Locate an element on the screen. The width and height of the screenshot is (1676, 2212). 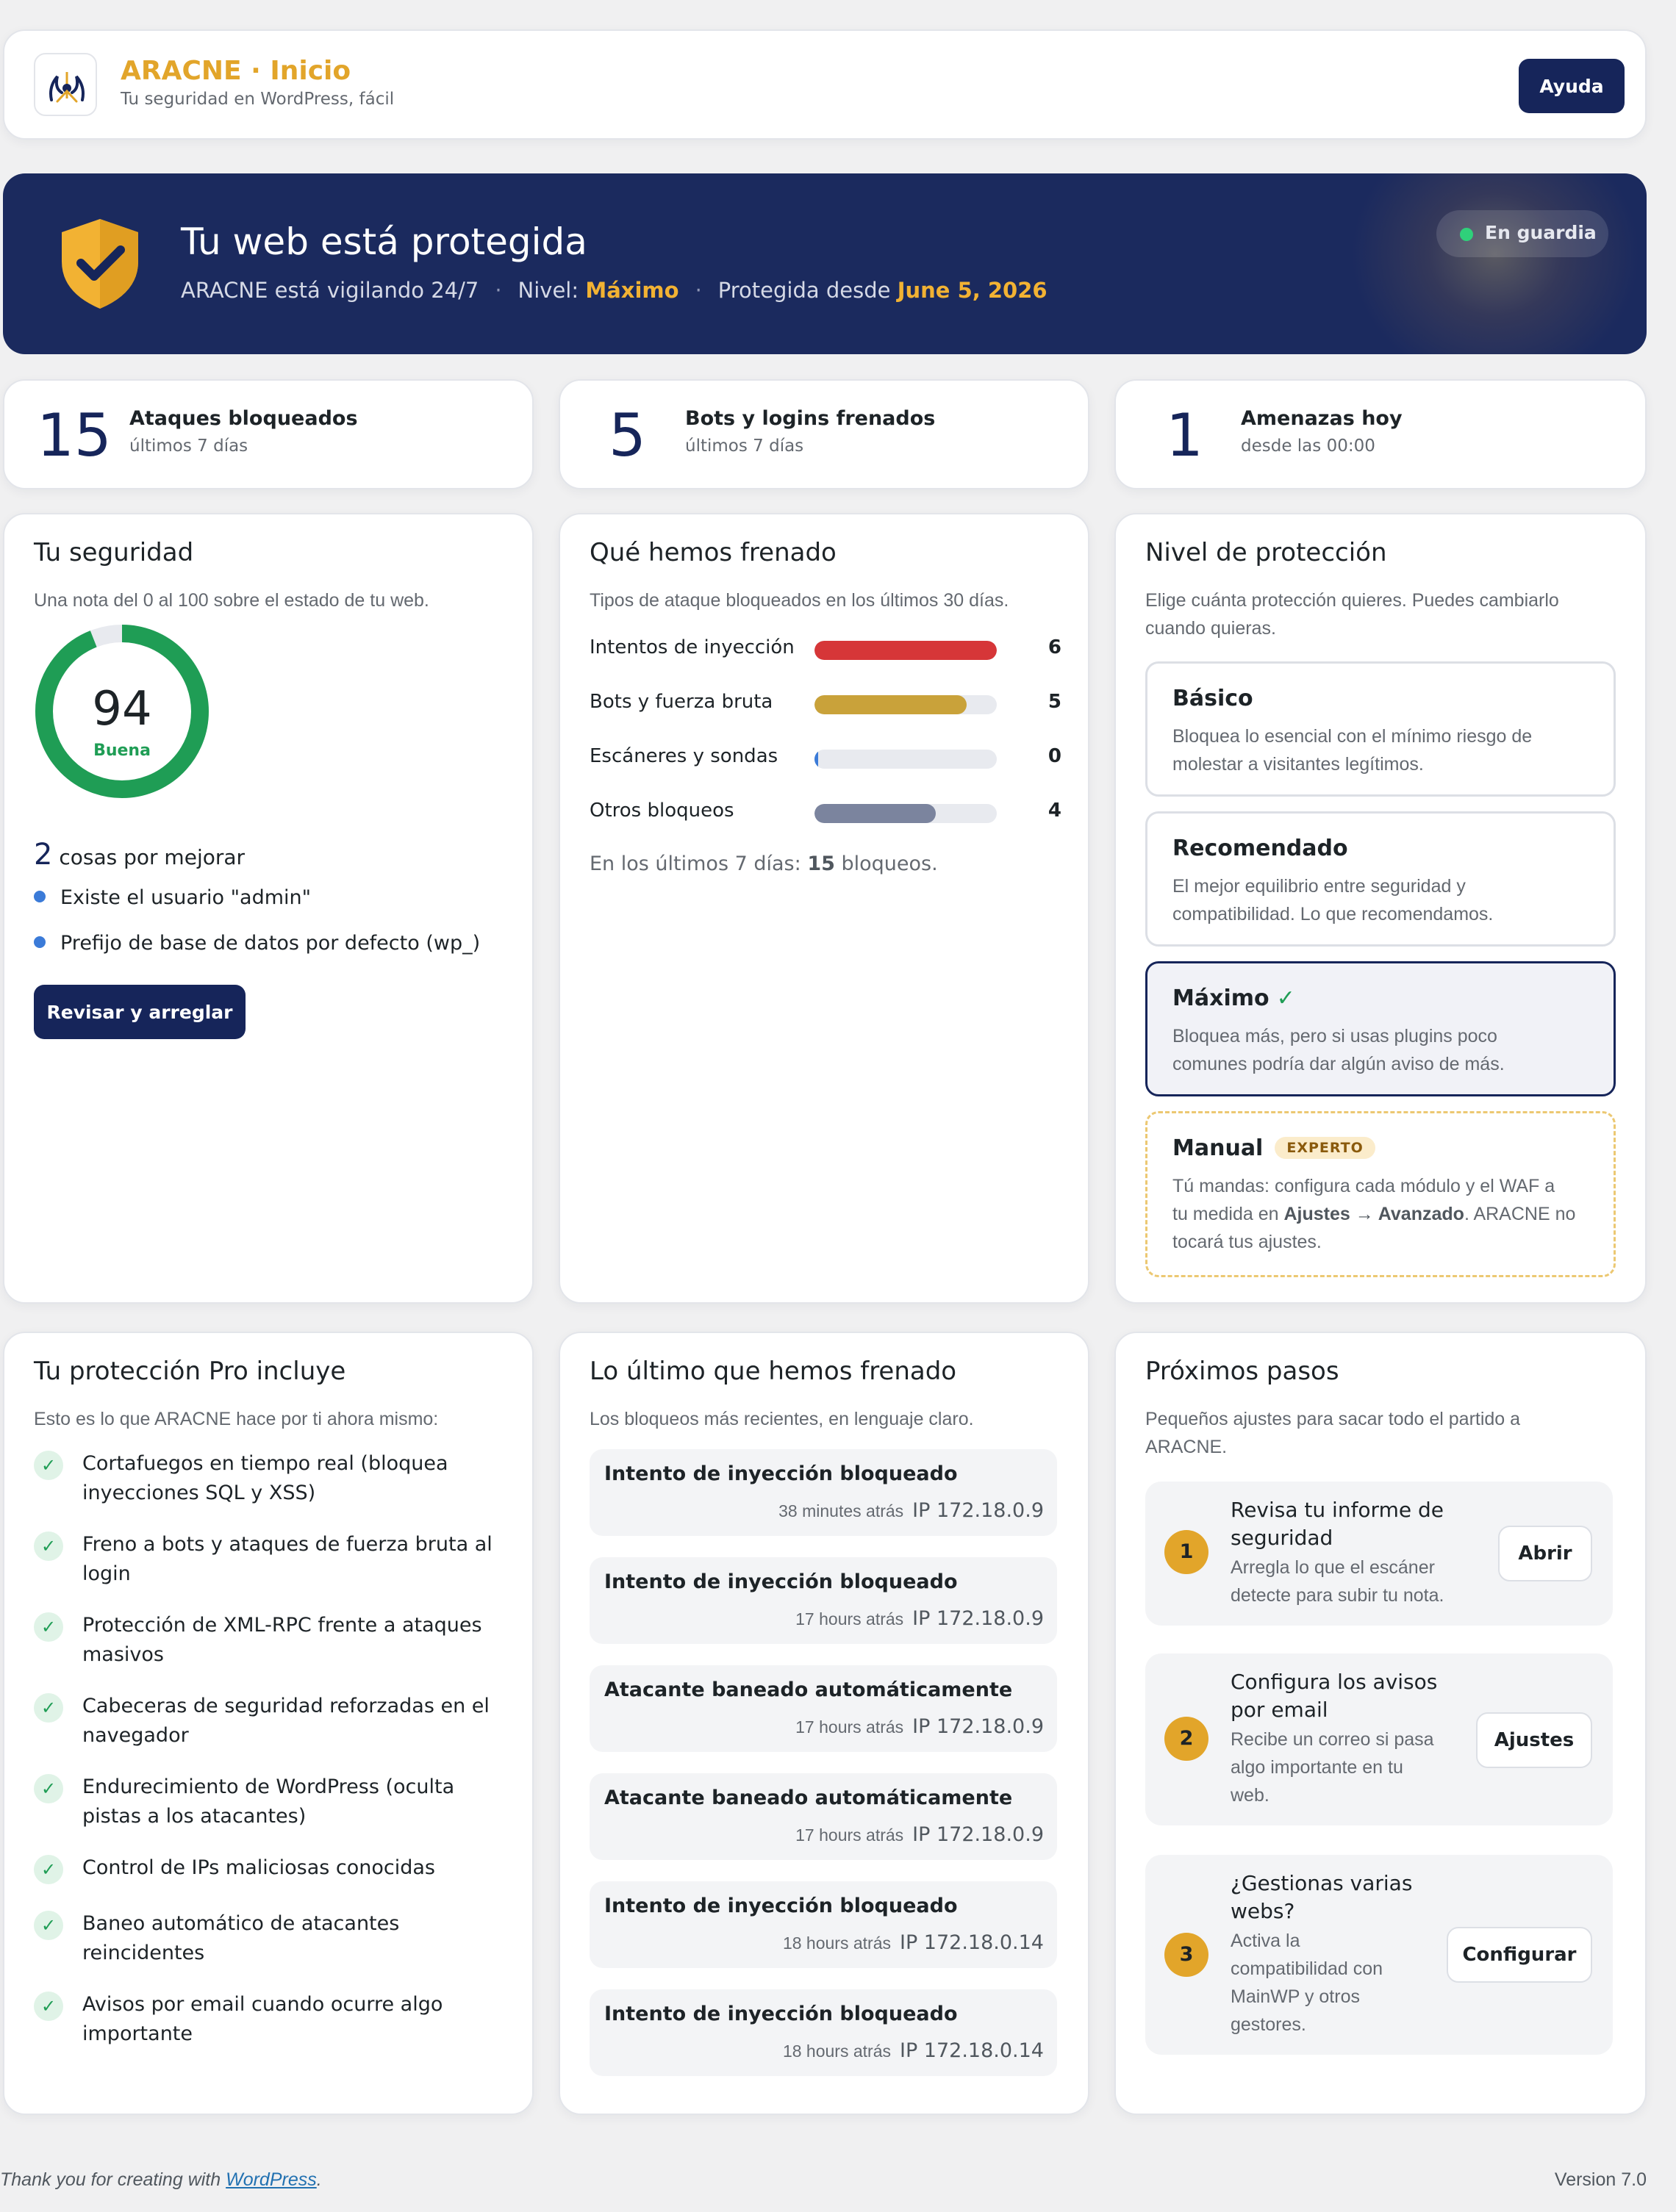
step-title: ¿Gestionas varias webs? is located at coordinates (1322, 1897).